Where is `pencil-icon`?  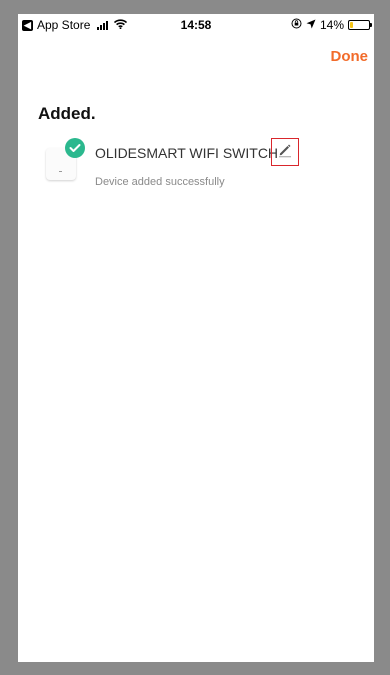
pencil-icon is located at coordinates (285, 152).